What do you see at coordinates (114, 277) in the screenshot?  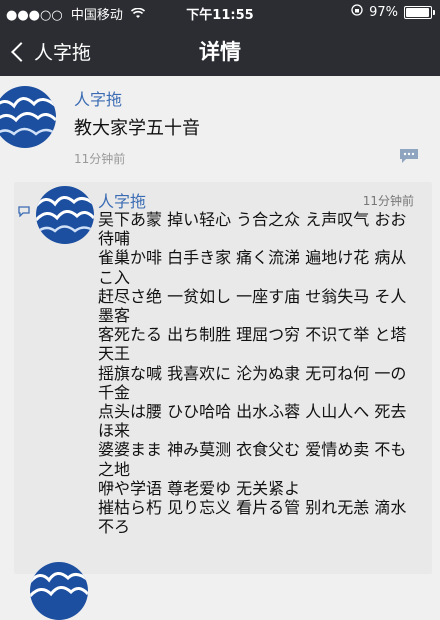 I see `comment-line: こ入` at bounding box center [114, 277].